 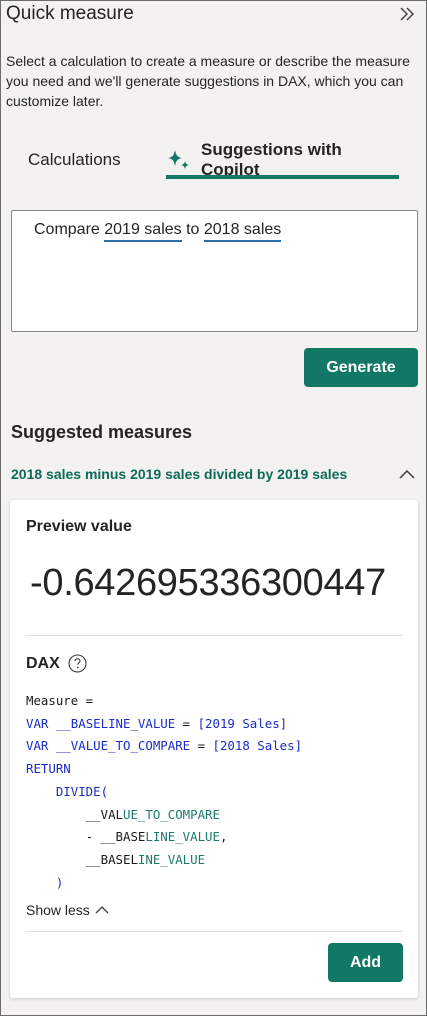 What do you see at coordinates (361, 367) in the screenshot?
I see `generate-button: Generate` at bounding box center [361, 367].